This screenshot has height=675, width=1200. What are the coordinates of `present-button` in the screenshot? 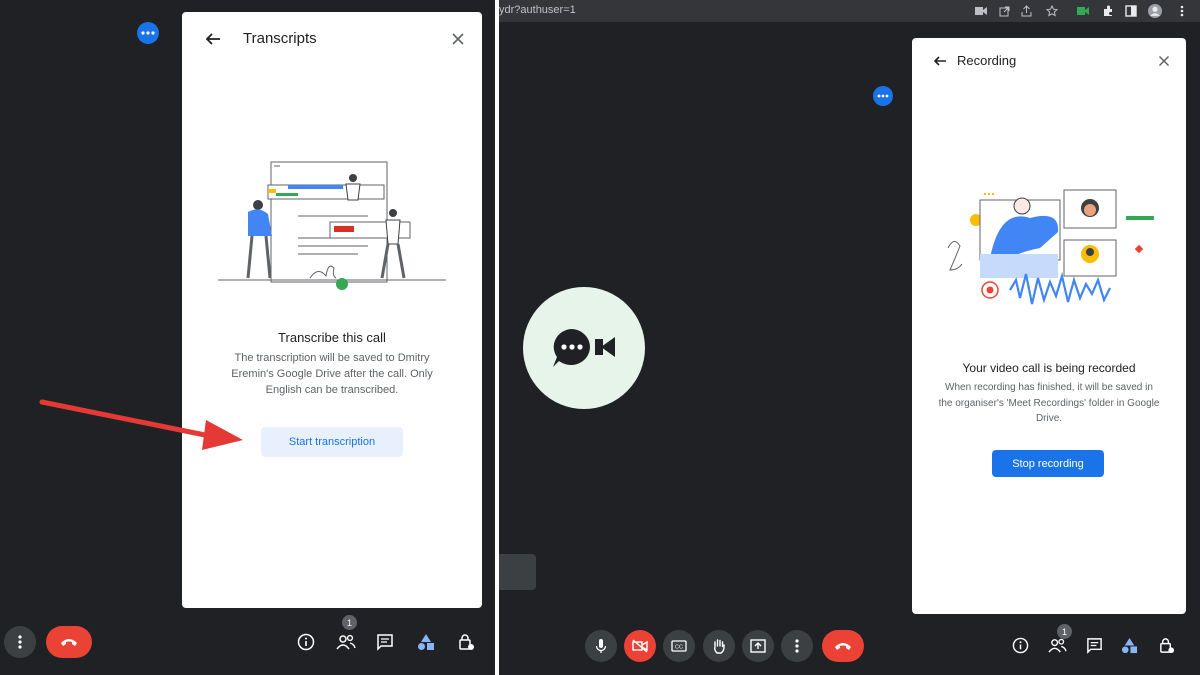 It's located at (758, 646).